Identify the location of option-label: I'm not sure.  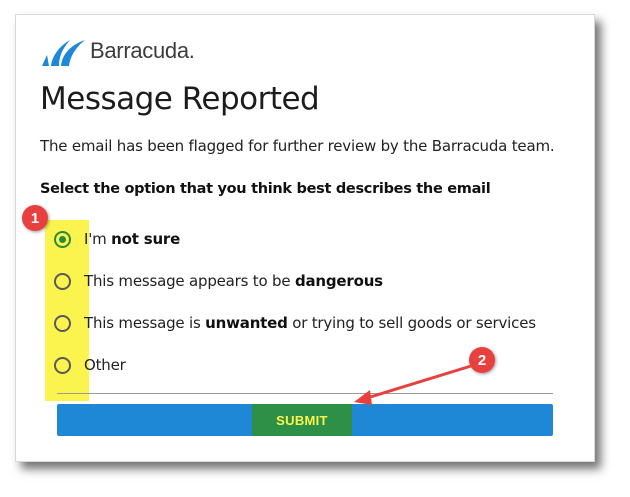
(132, 239).